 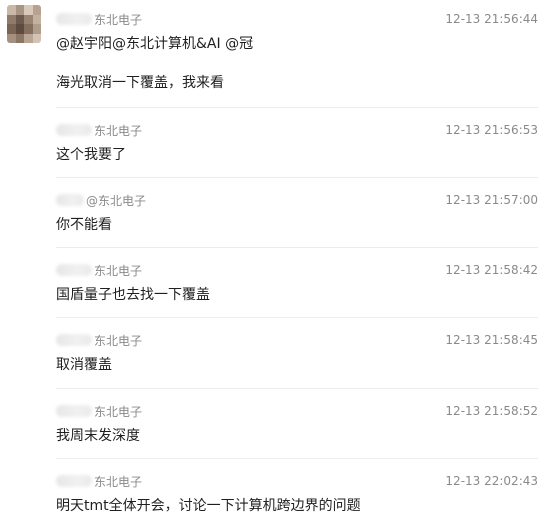 What do you see at coordinates (275, 354) in the screenshot?
I see `message-item: 东北电子 12-13 21:58:45 取消覆盖` at bounding box center [275, 354].